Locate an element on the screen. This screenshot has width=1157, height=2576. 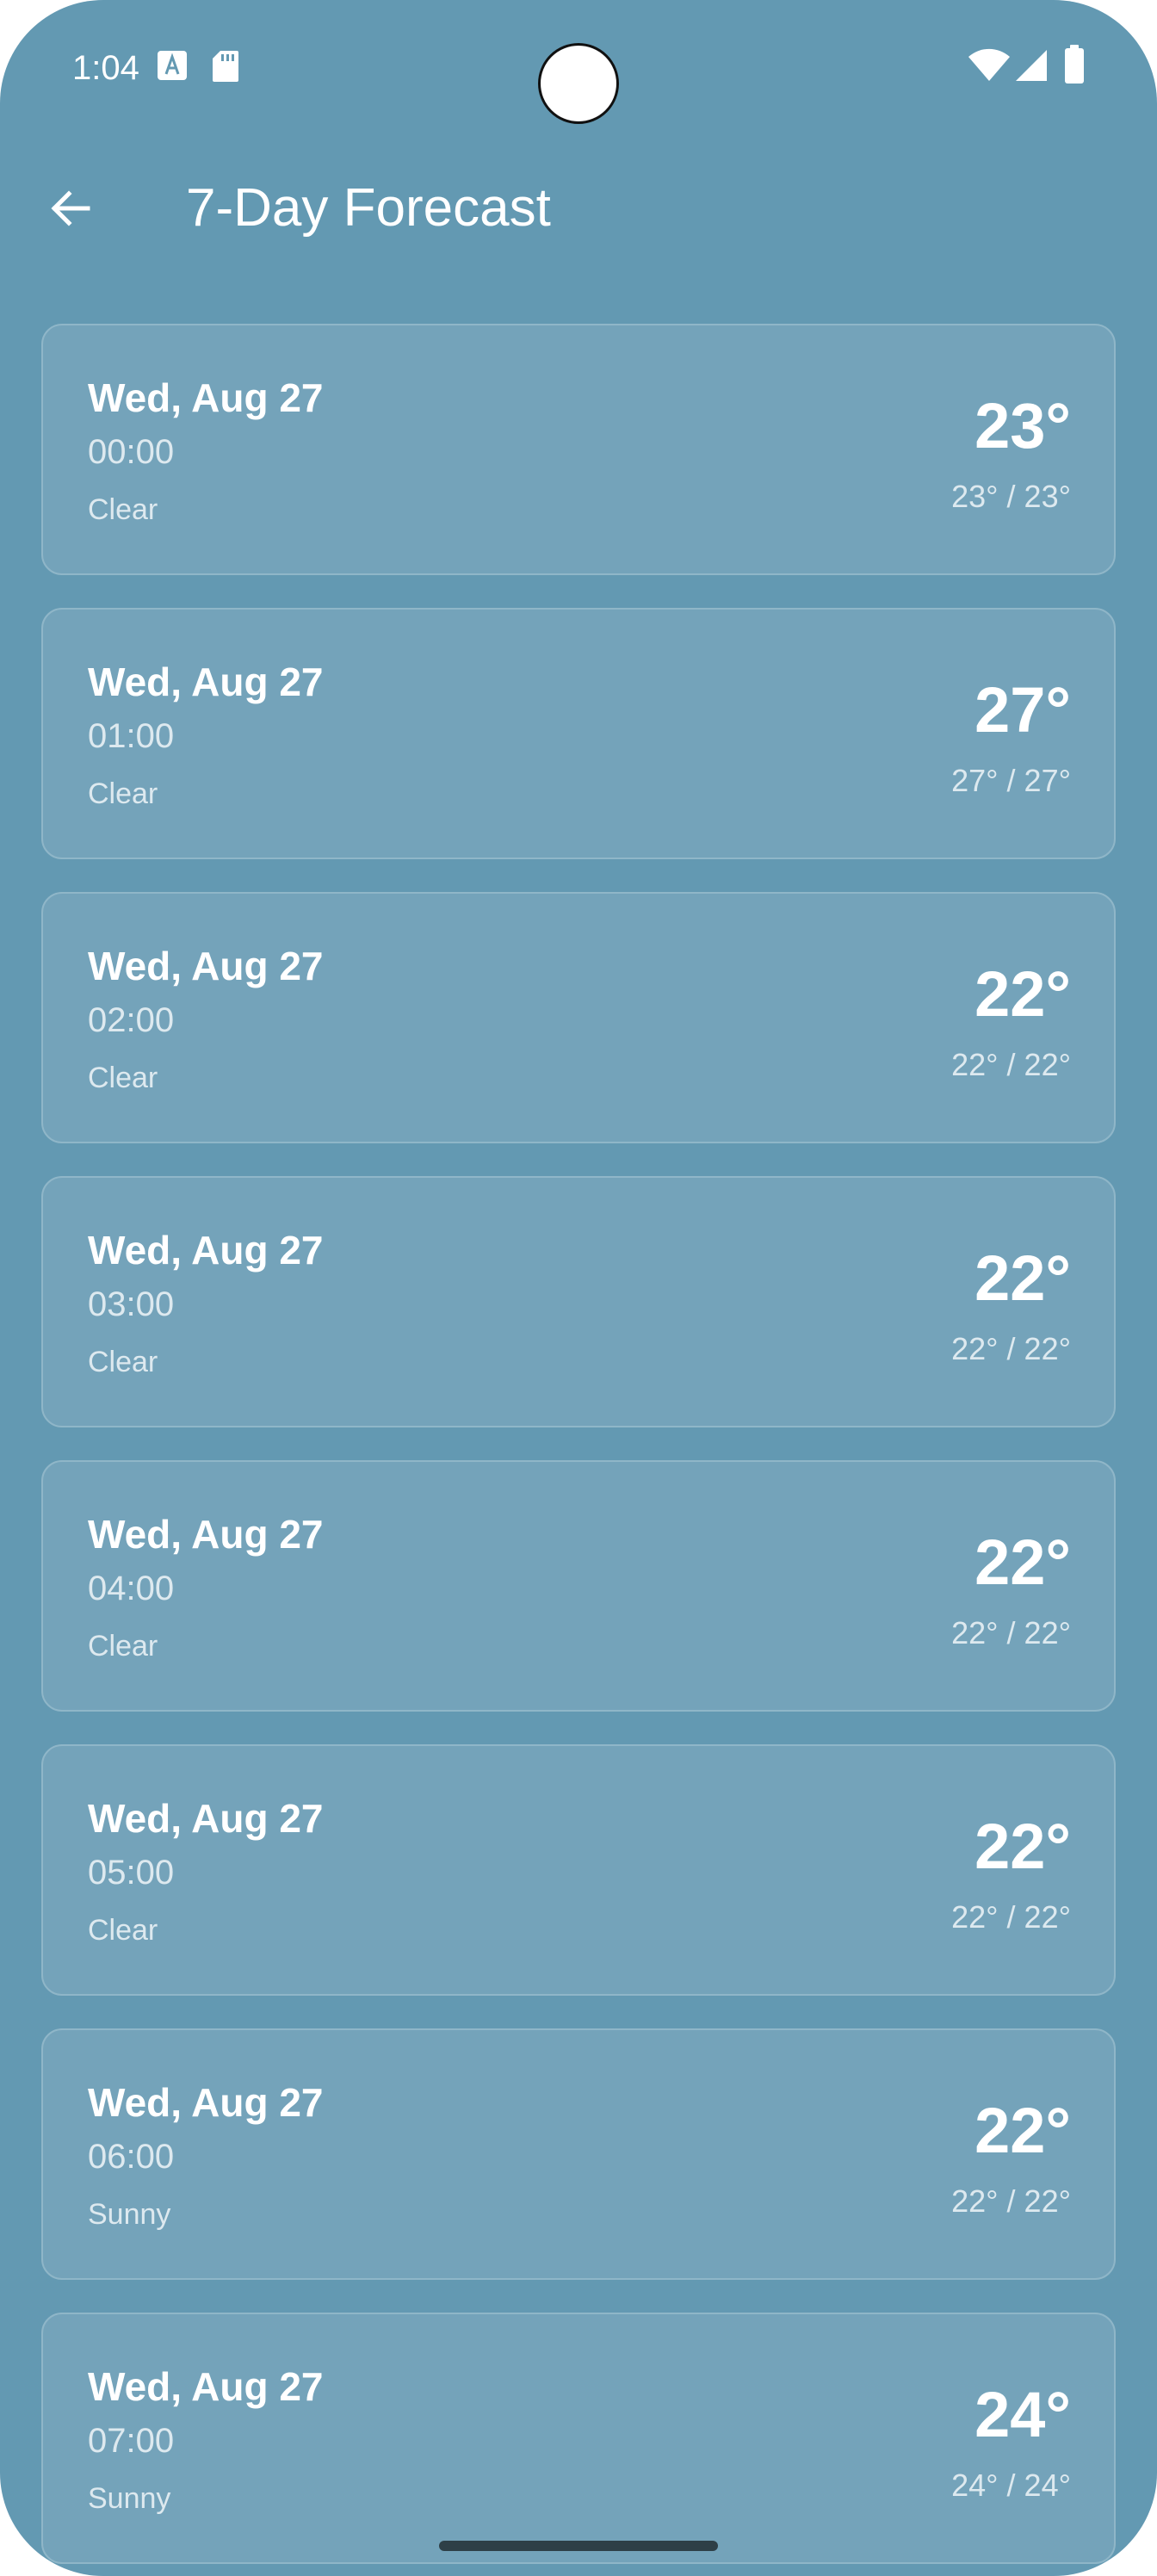
arrow-back-icon is located at coordinates (70, 210).